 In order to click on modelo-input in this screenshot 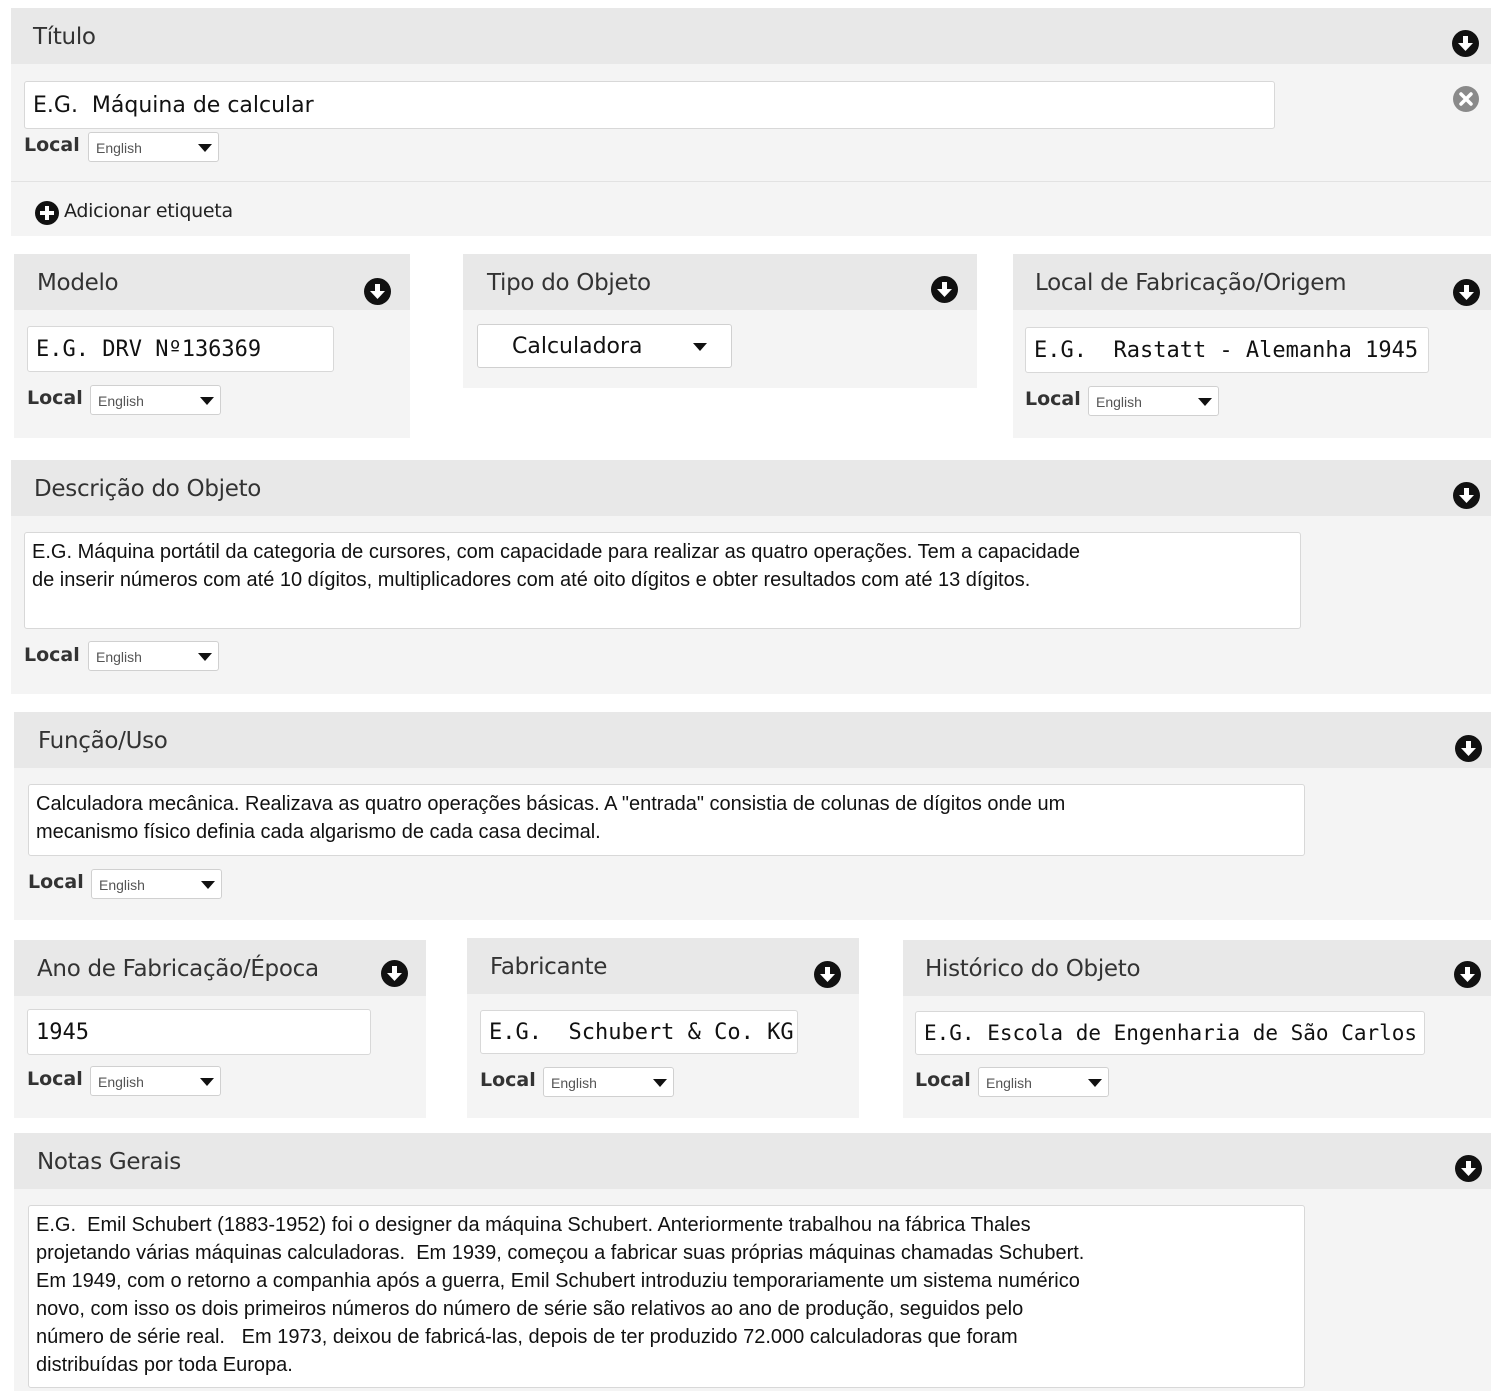, I will do `click(180, 349)`.